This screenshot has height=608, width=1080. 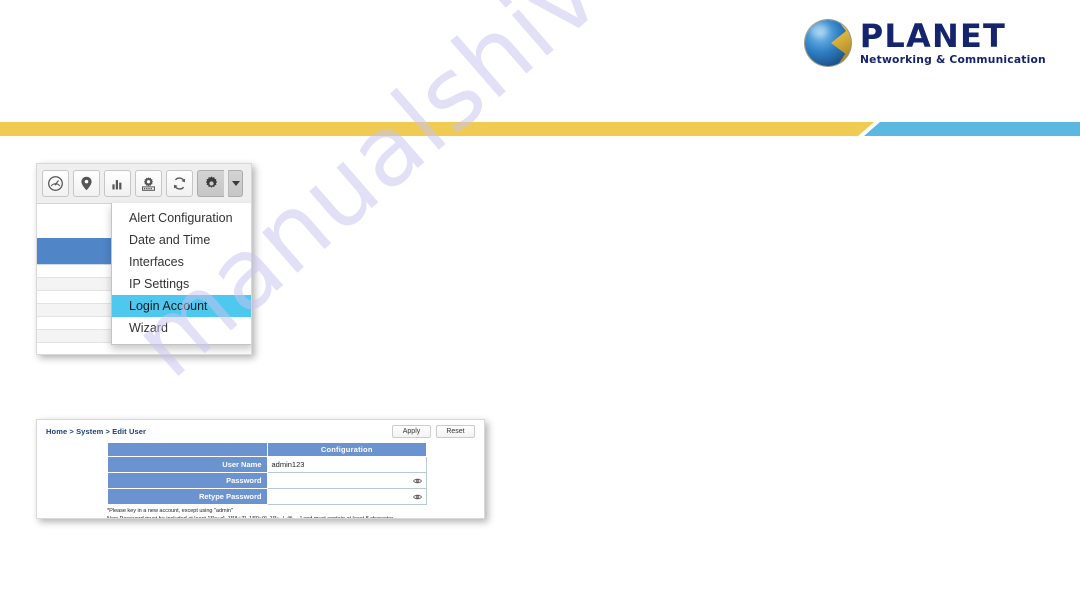 I want to click on chevron-down-icon, so click(x=235, y=183).